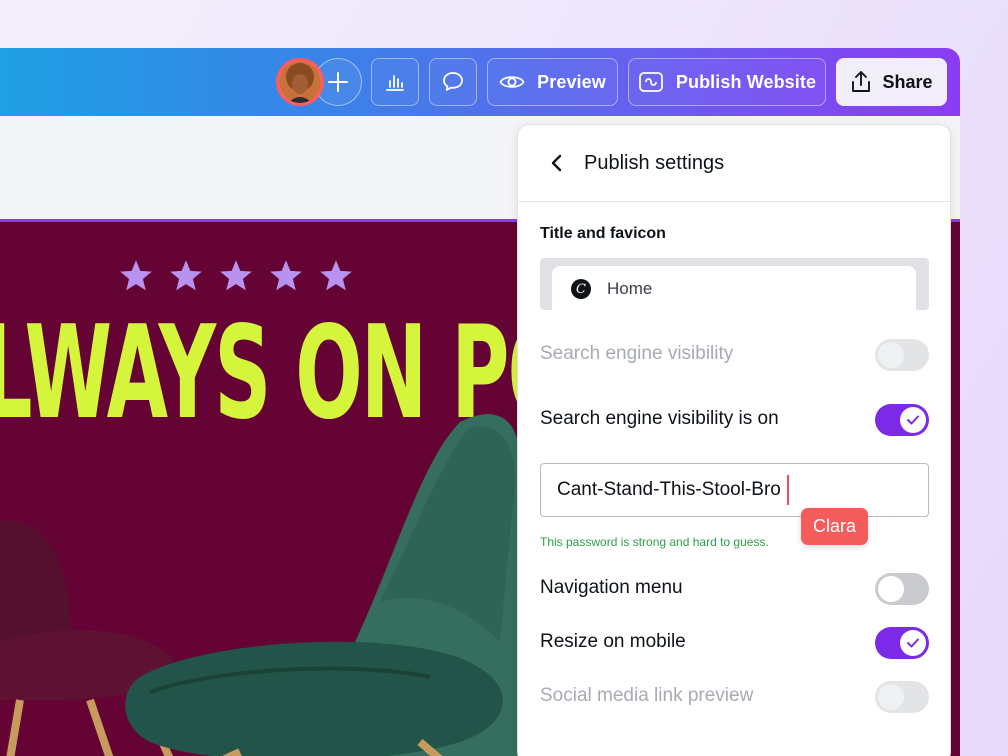 The image size is (1008, 756). Describe the element at coordinates (512, 82) in the screenshot. I see `eye-icon` at that location.